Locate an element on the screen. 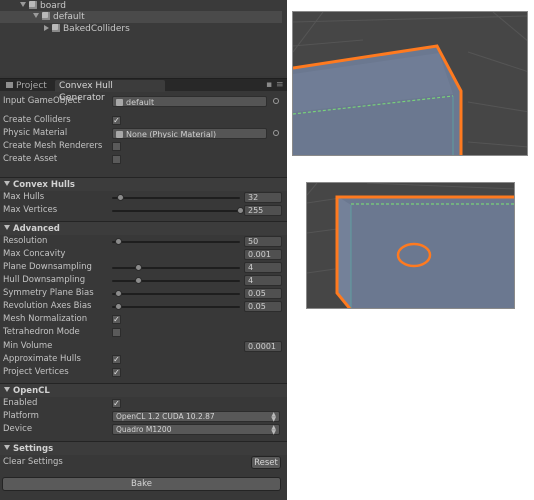 Image resolution: width=534 pixels, height=500 pixels. create-mesh-renderers-checkbox is located at coordinates (116, 146).